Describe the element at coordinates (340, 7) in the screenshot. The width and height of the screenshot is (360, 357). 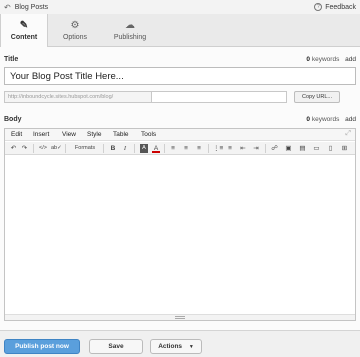
I see `feedback-label: Feedback` at that location.